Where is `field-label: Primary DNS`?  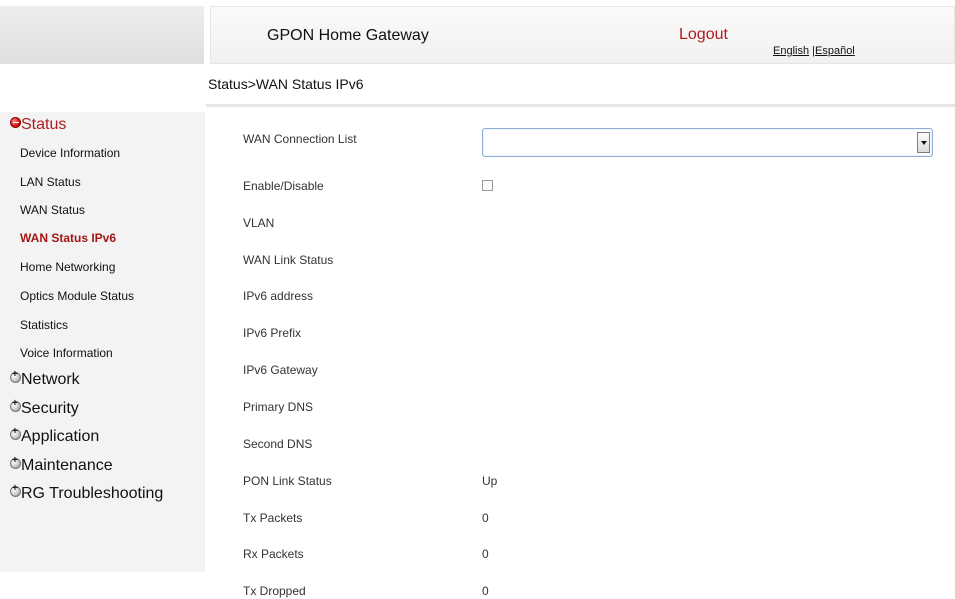
field-label: Primary DNS is located at coordinates (278, 407).